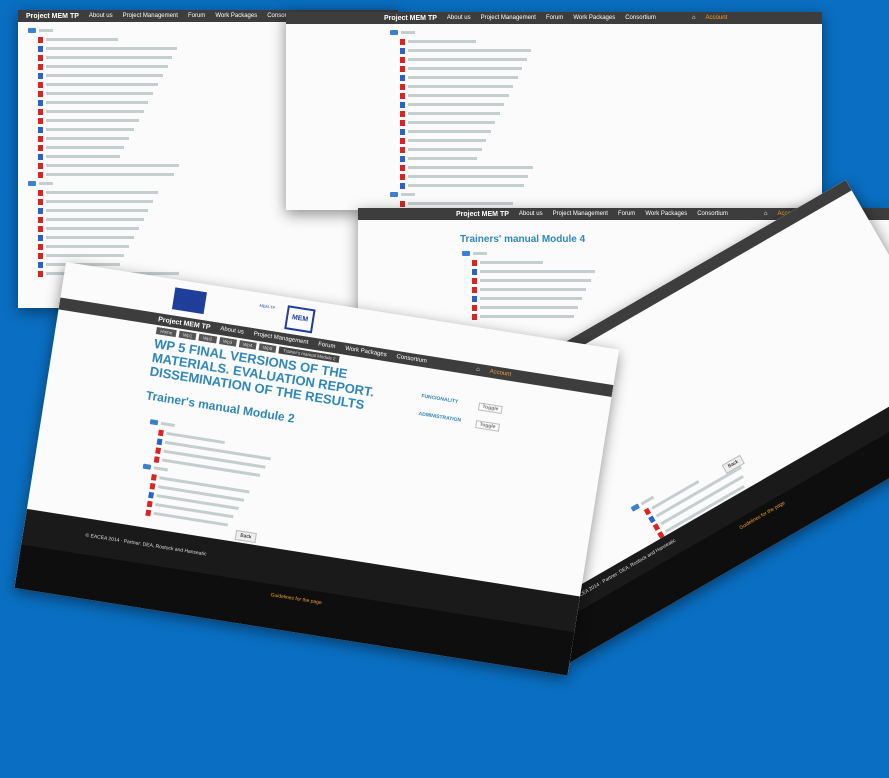 This screenshot has width=889, height=778. Describe the element at coordinates (296, 599) in the screenshot. I see `footer-link: Guidelines for the page` at that location.